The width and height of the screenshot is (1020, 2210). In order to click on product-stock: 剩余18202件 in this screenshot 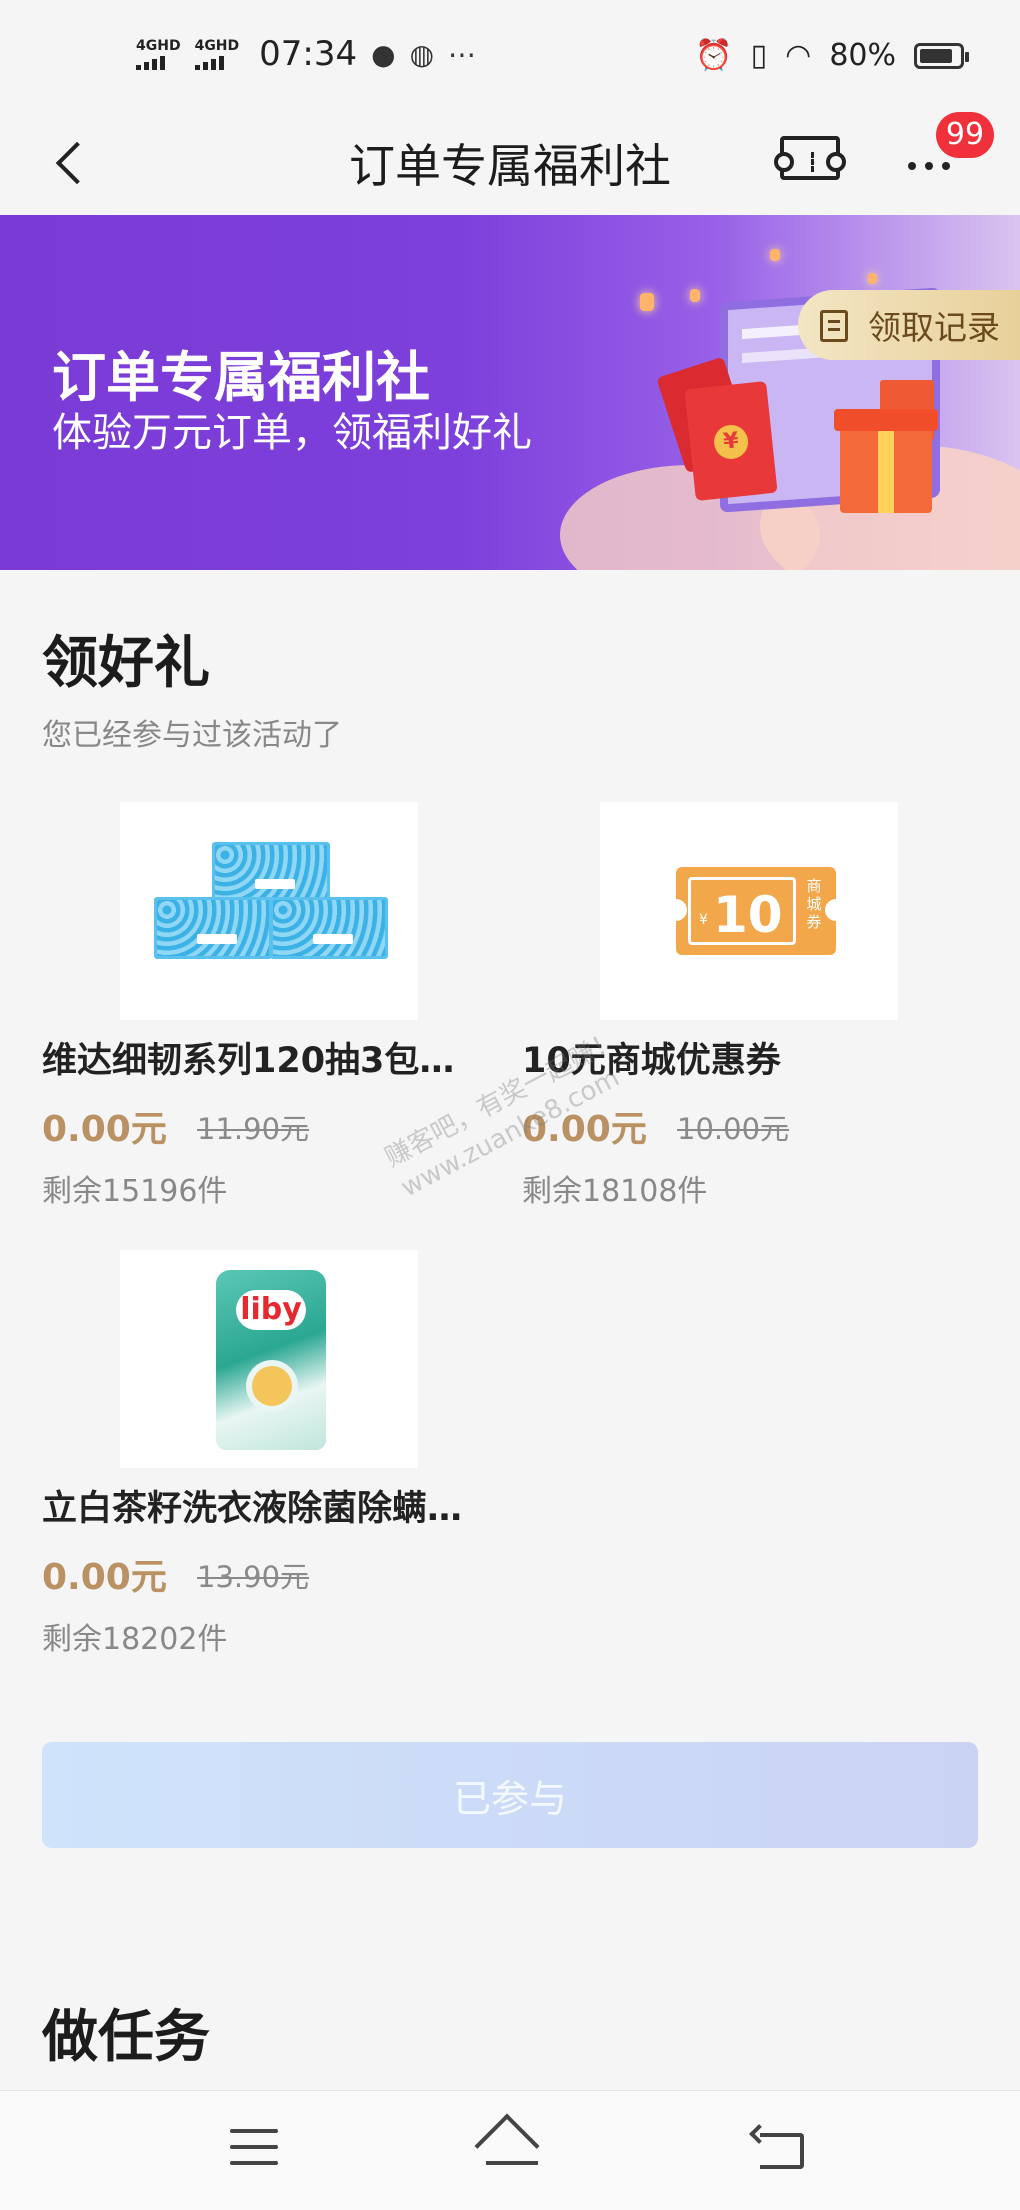, I will do `click(135, 1639)`.